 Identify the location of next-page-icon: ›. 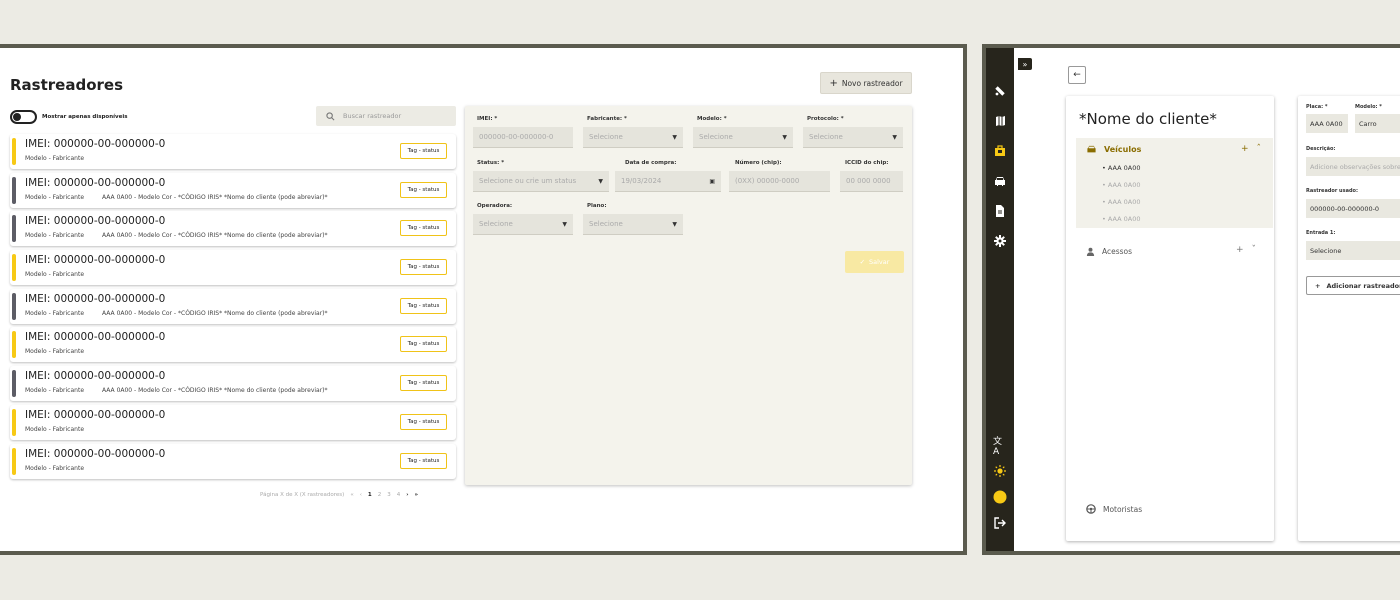
(407, 495).